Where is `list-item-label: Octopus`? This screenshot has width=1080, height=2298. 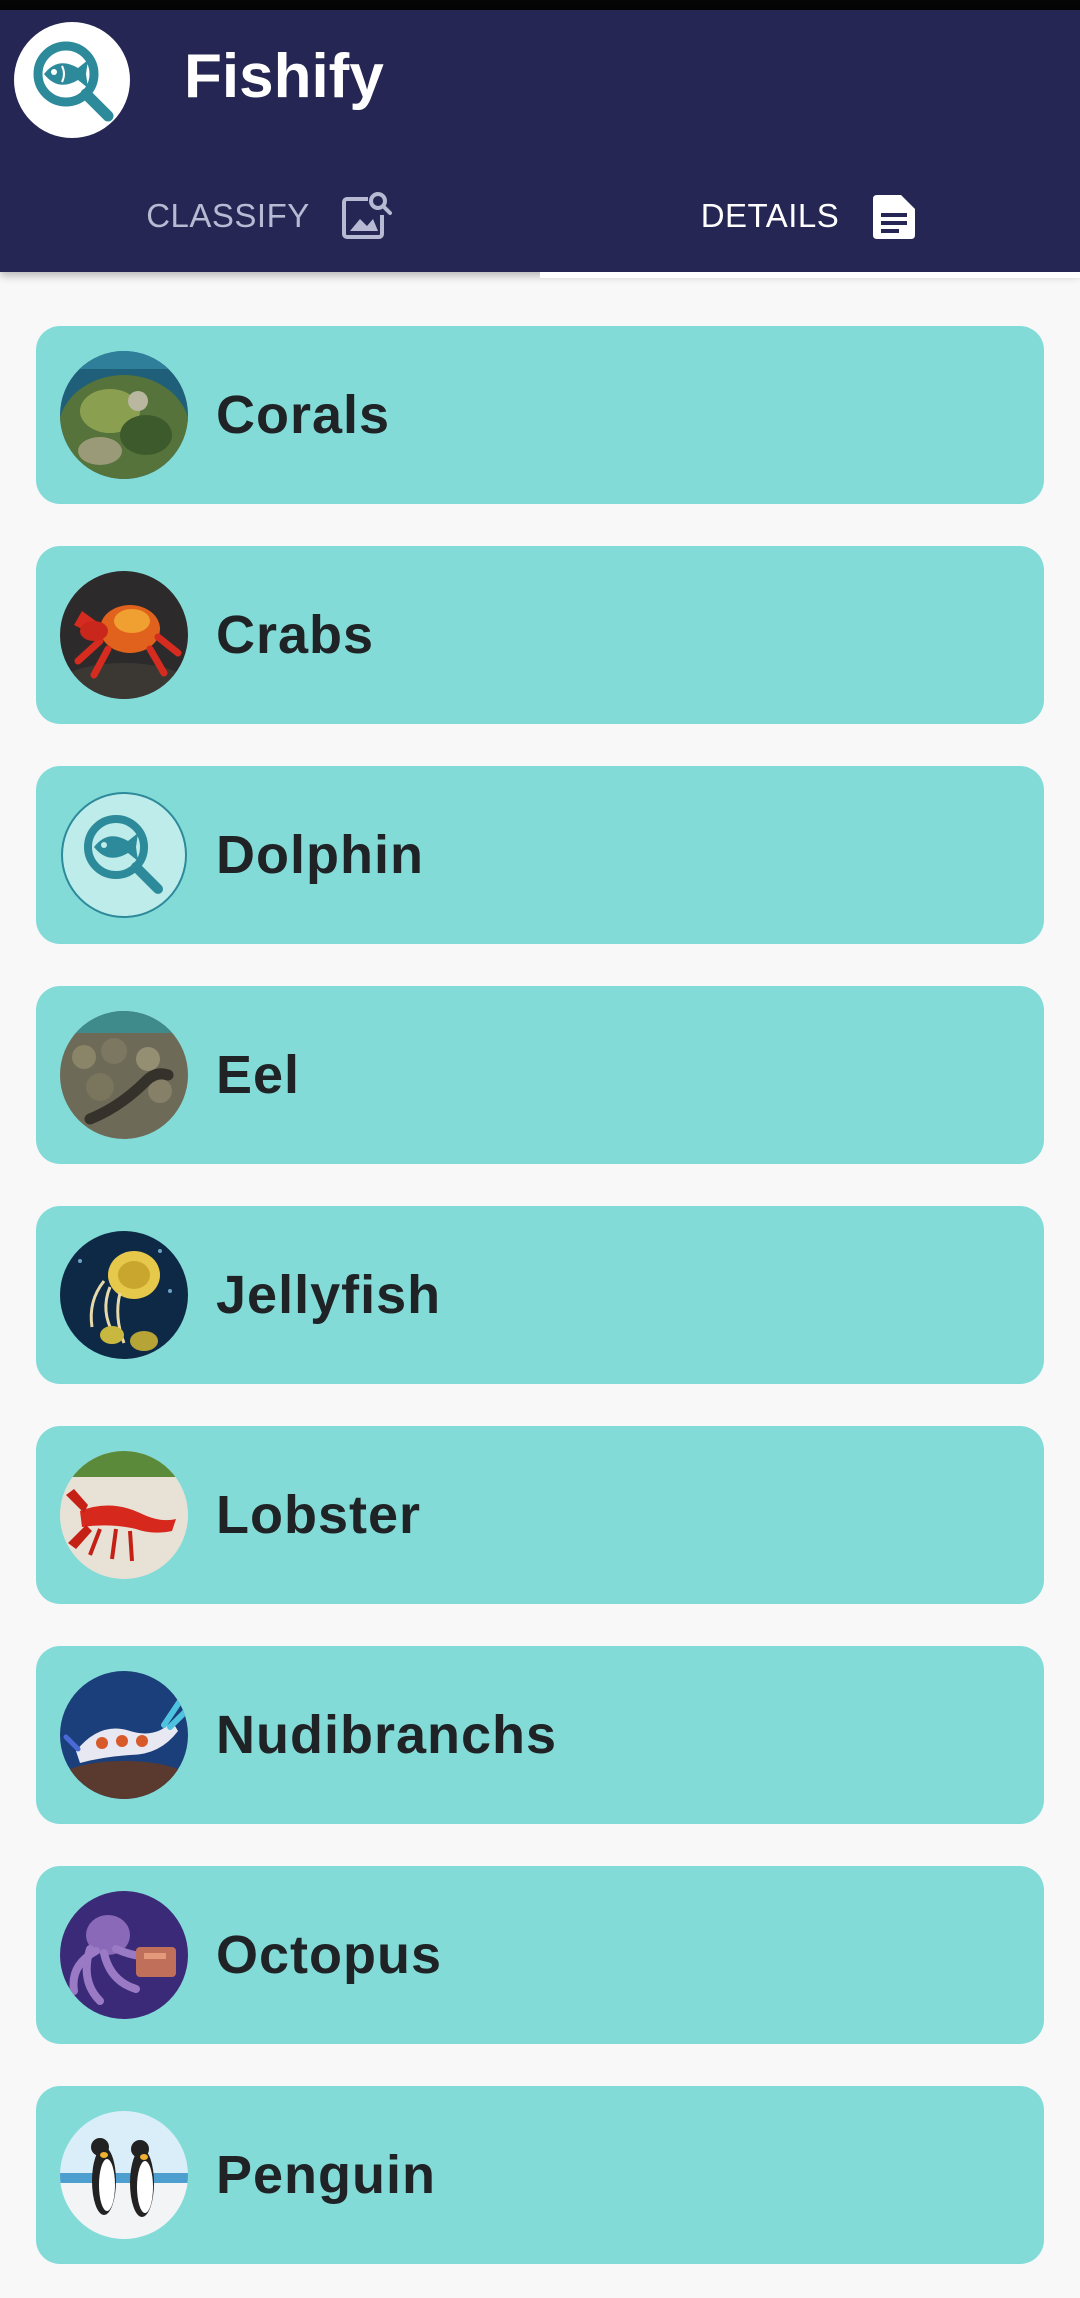 list-item-label: Octopus is located at coordinates (329, 1955).